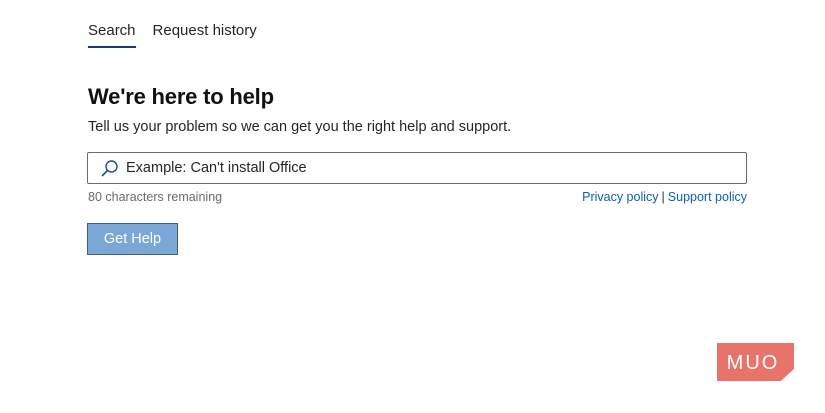  I want to click on policy-links: Privacy policy | Support policy, so click(664, 197).